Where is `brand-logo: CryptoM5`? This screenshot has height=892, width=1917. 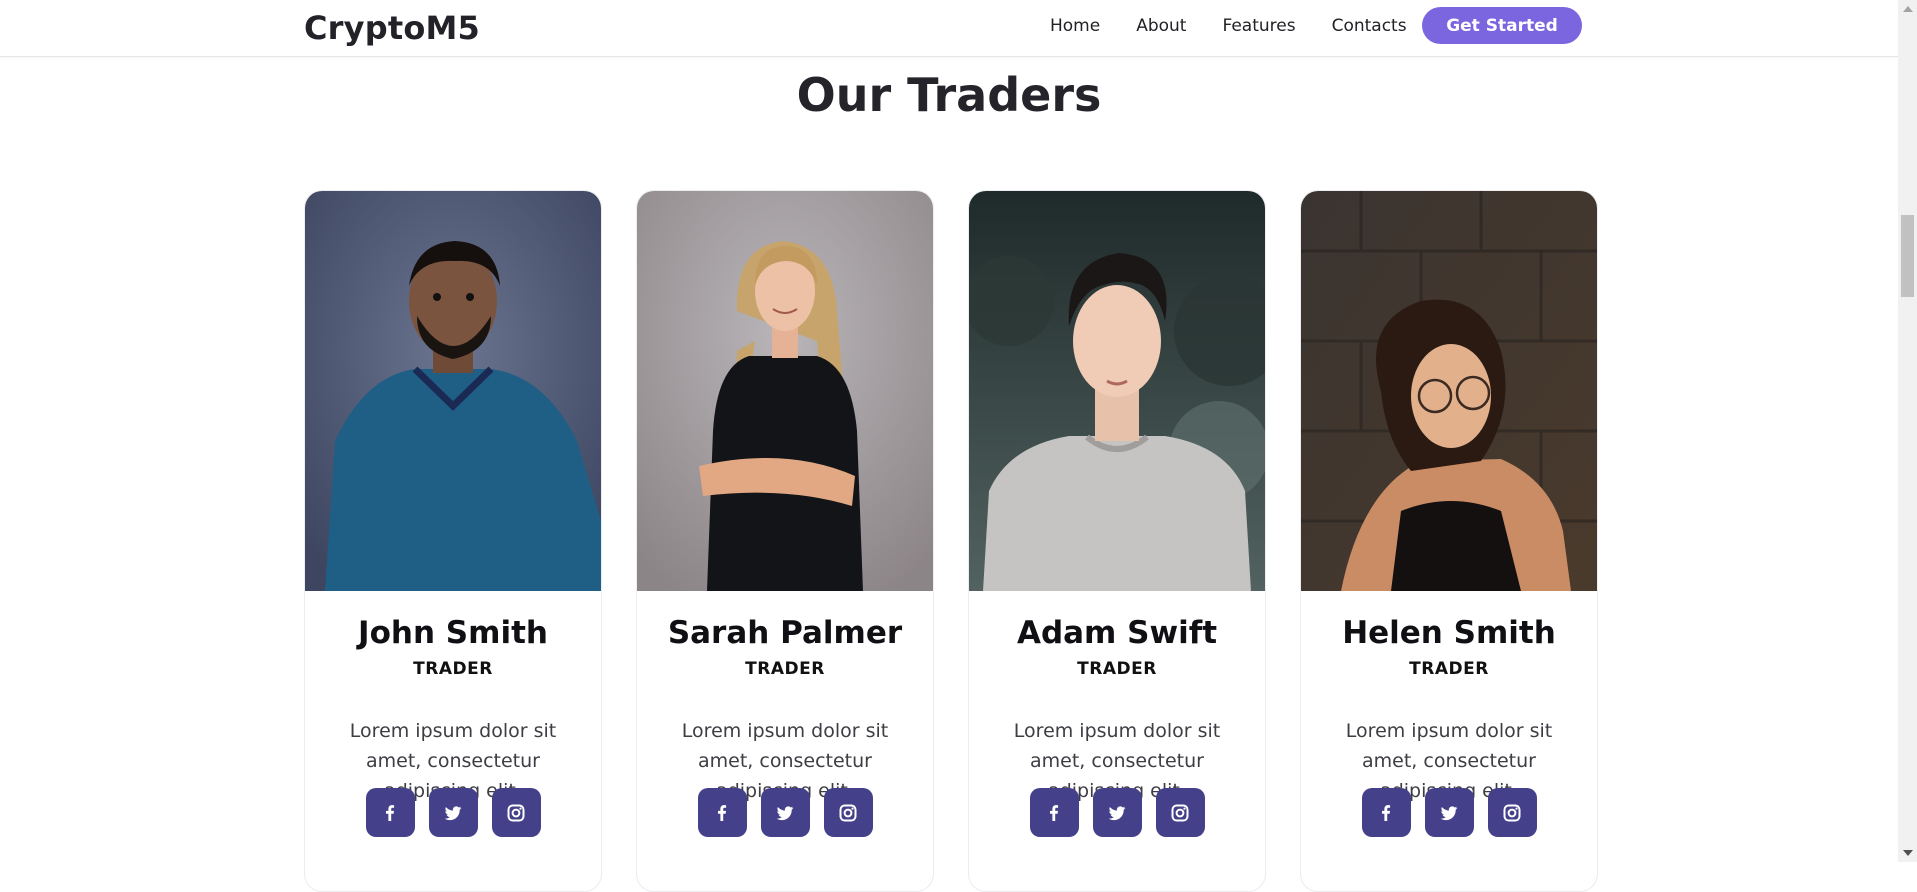
brand-logo: CryptoM5 is located at coordinates (392, 28).